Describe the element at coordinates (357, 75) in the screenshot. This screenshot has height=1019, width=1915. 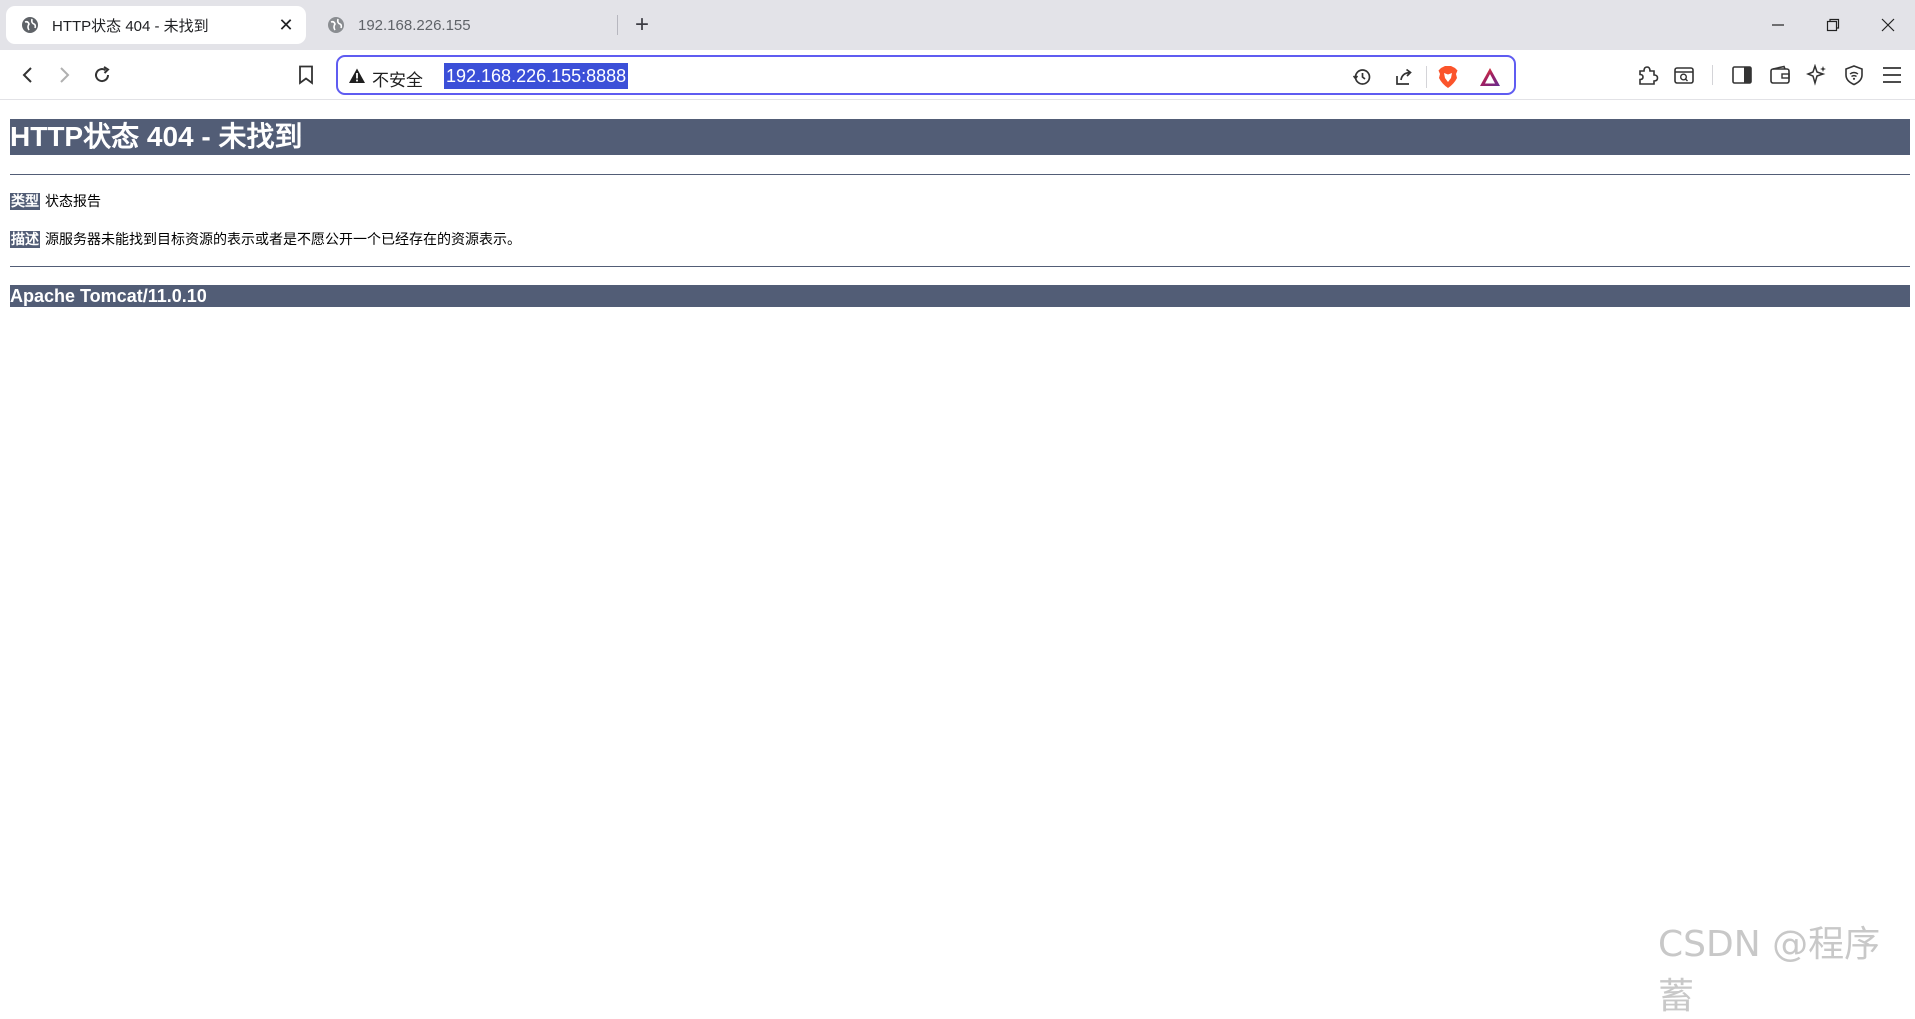
I see `warning-icon` at that location.